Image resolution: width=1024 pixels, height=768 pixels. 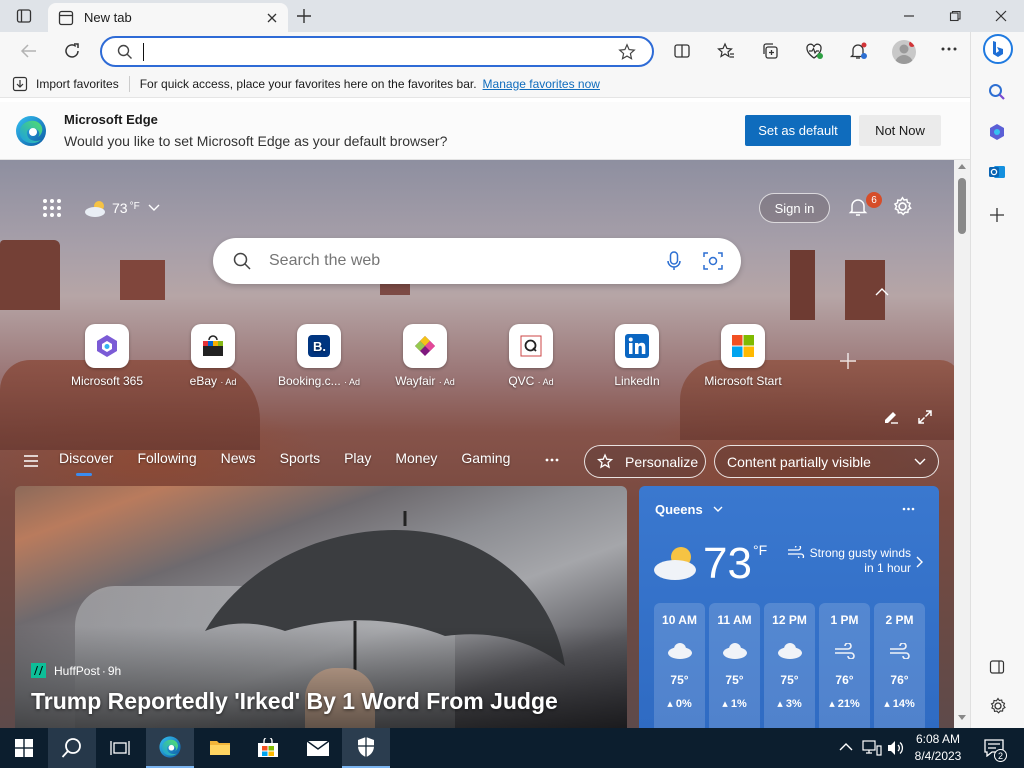 I want to click on show-hidden-icons-chevron-icon, so click(x=846, y=746).